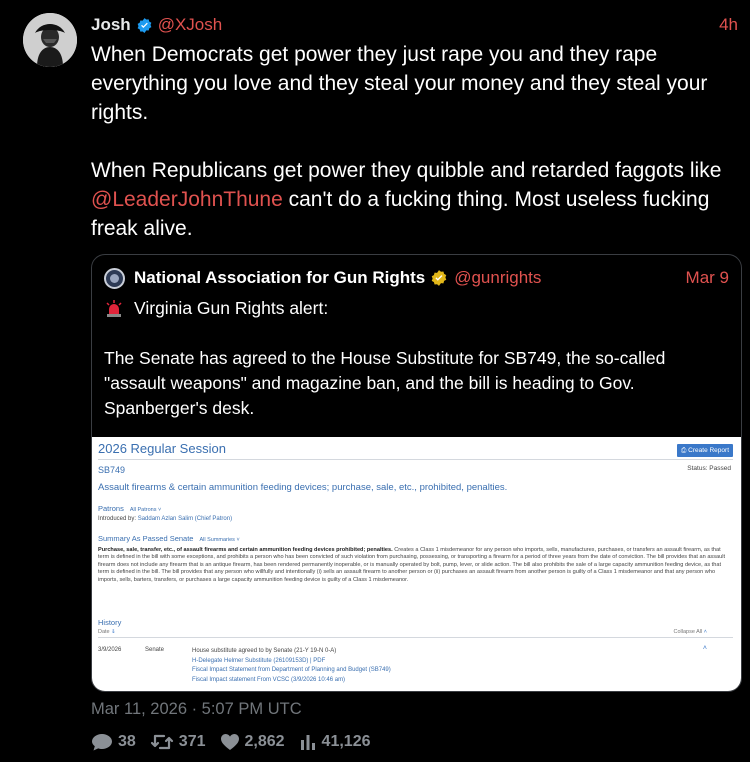 The image size is (750, 762). I want to click on quote-alert-line: Virginia Gun Rights alert:, so click(416, 308).